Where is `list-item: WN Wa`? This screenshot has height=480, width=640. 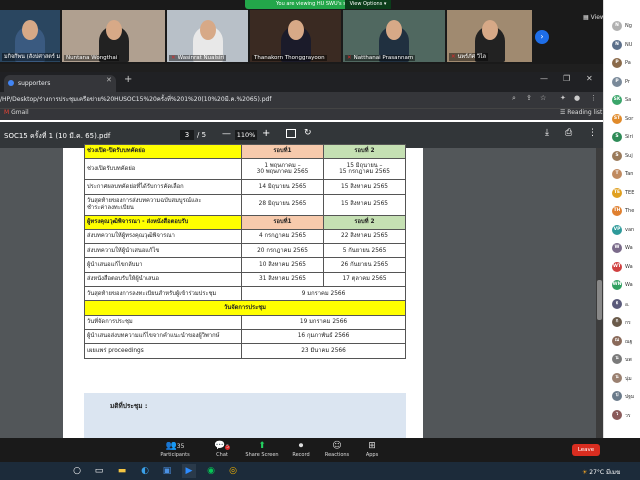
list-item: WN Wa is located at coordinates (626, 285).